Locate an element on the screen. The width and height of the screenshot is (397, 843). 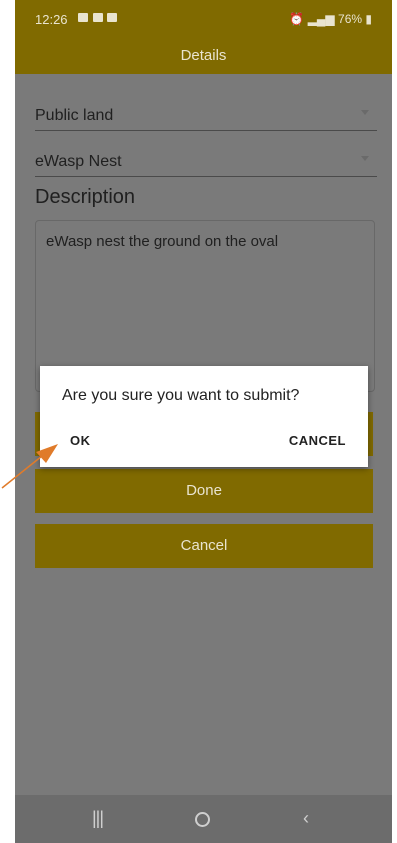
cancel-button: Cancel is located at coordinates (204, 546).